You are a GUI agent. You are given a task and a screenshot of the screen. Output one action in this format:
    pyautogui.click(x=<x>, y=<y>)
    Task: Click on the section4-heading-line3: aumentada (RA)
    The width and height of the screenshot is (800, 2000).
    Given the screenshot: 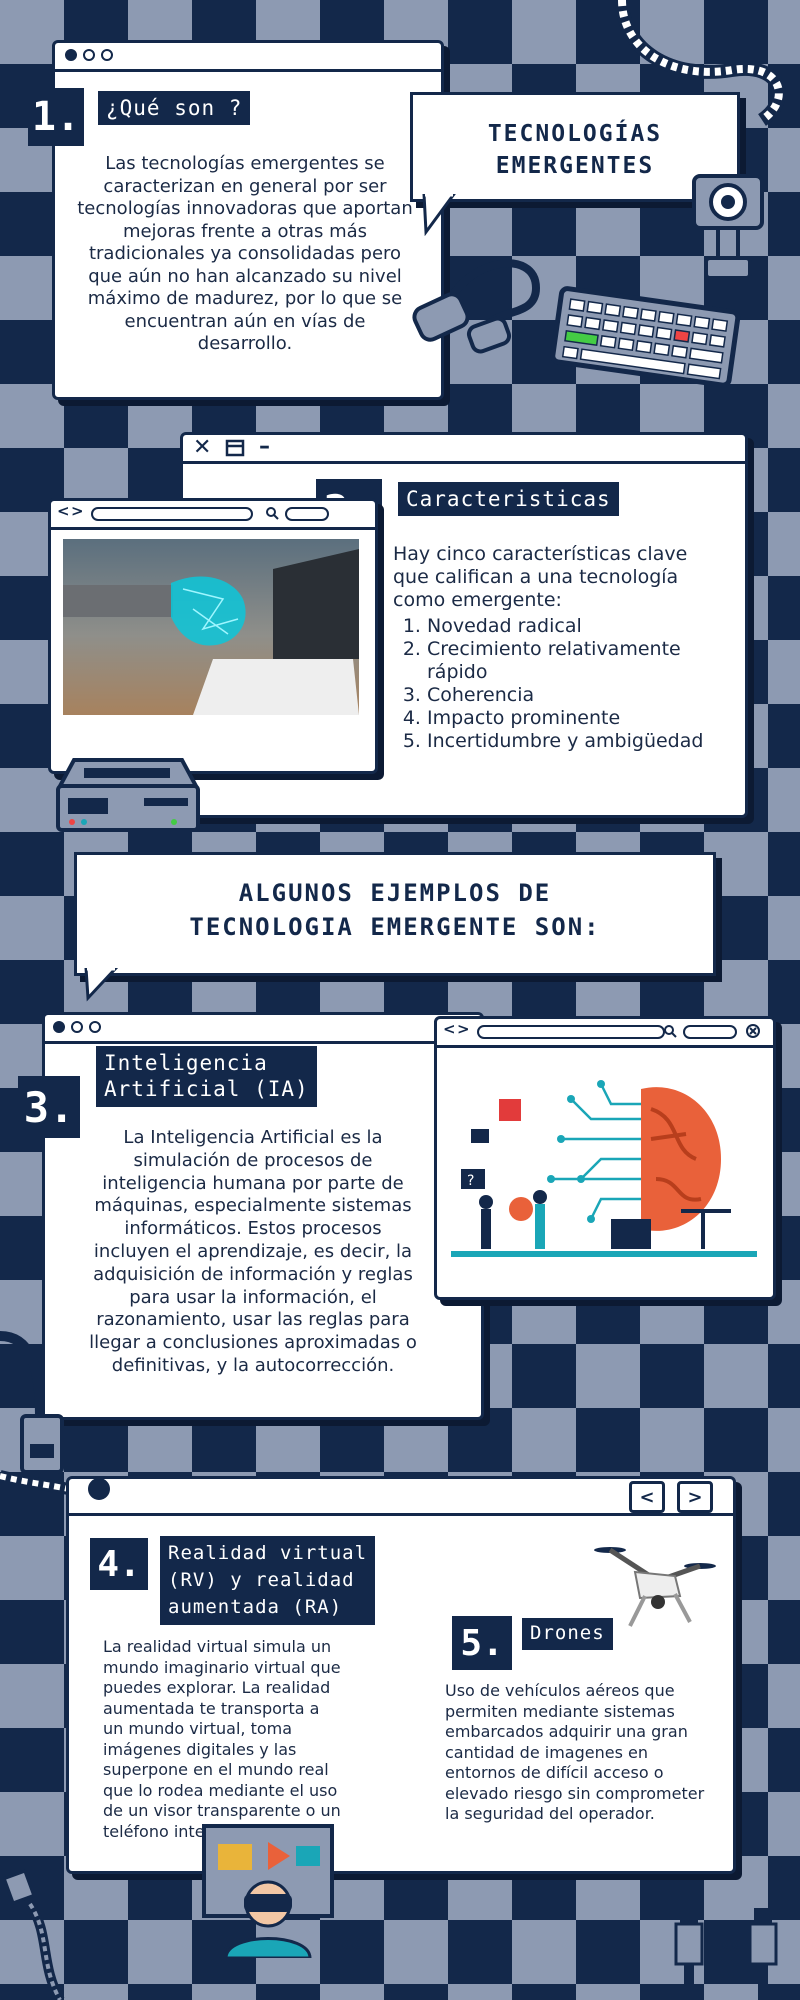 What is the action you would take?
    pyautogui.click(x=255, y=1607)
    